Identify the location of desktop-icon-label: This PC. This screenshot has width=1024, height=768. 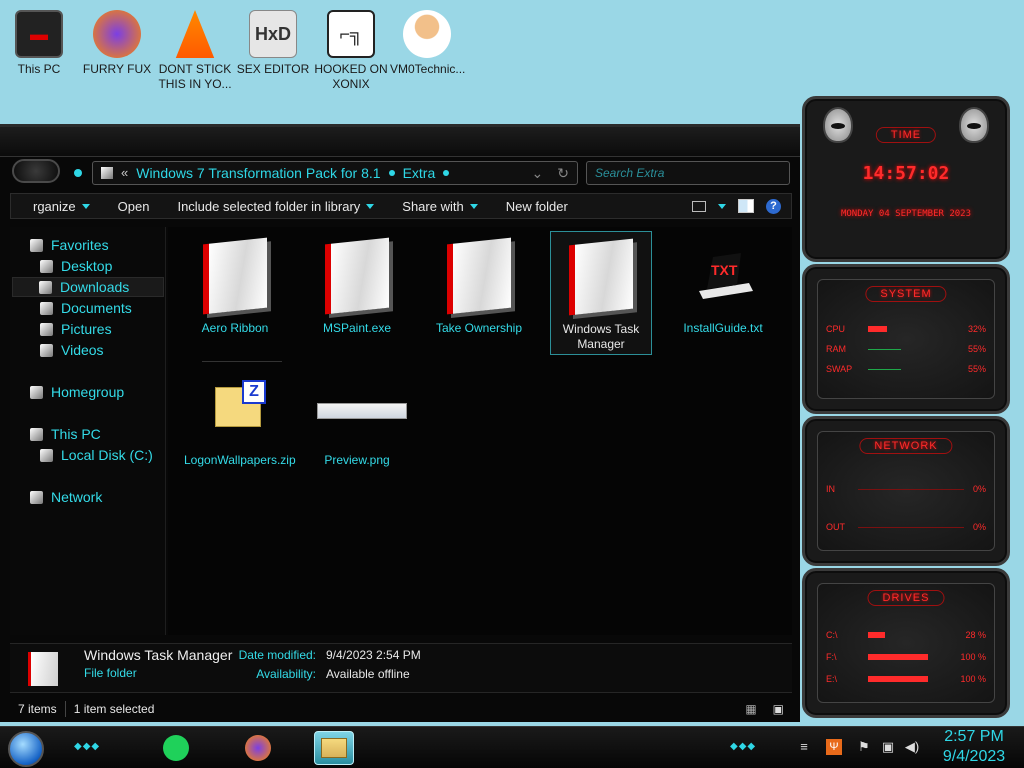
(39, 69).